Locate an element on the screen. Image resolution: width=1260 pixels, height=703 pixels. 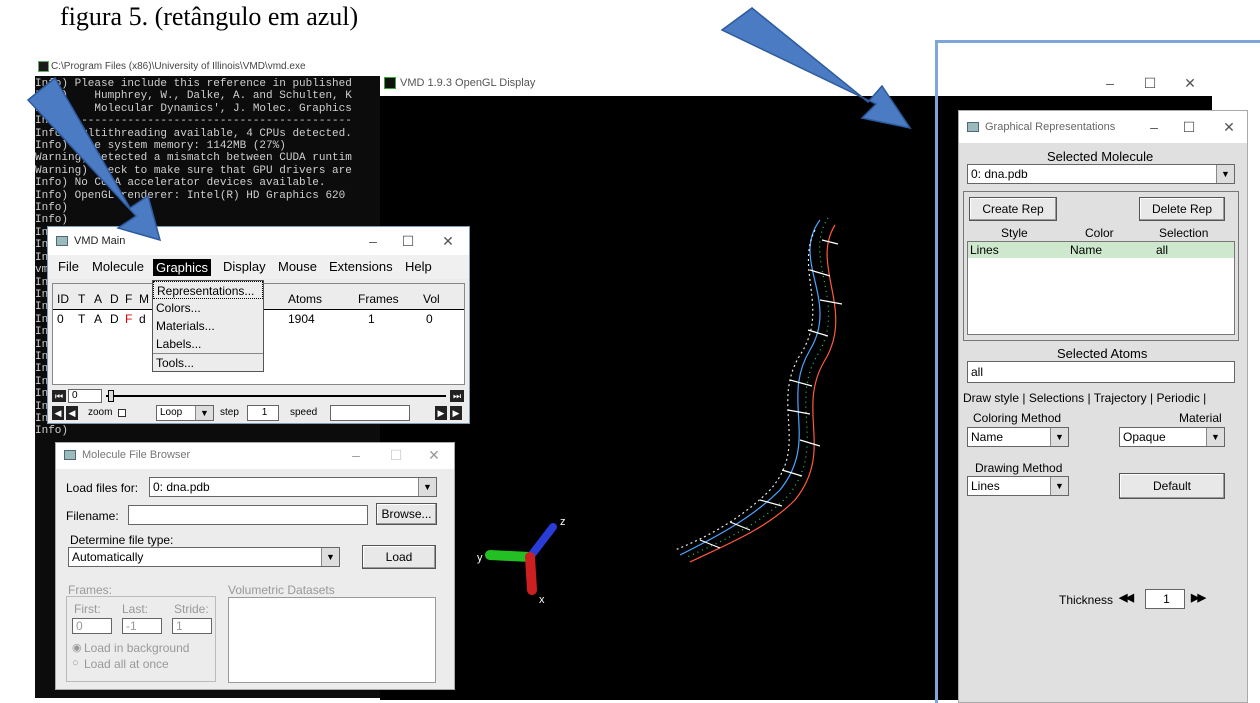
arrow-to-graphics-menu is located at coordinates (94, 159).